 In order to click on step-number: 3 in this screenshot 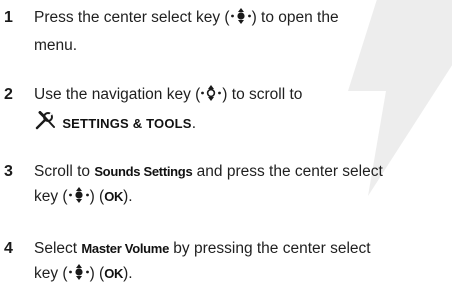, I will do `click(8, 171)`.